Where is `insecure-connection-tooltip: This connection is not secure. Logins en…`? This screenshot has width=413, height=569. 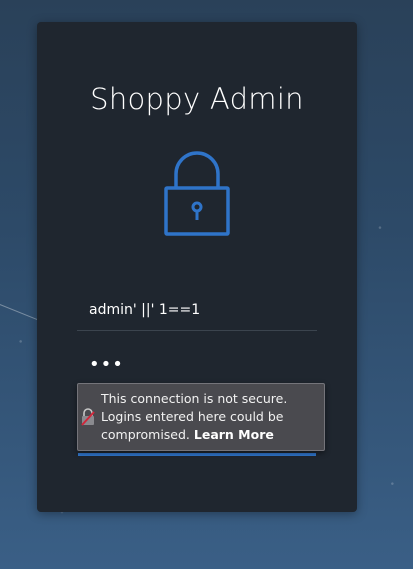 insecure-connection-tooltip: This connection is not secure. Logins en… is located at coordinates (201, 417).